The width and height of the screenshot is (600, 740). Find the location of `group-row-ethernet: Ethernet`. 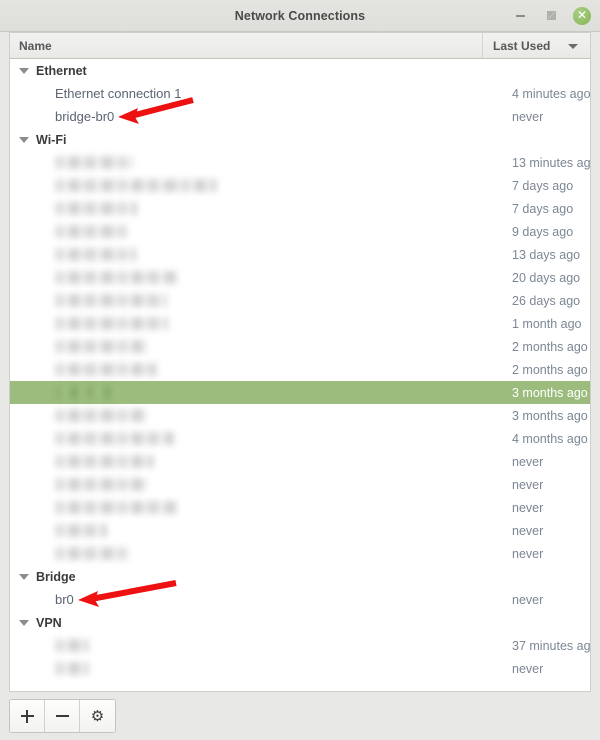

group-row-ethernet: Ethernet is located at coordinates (300, 70).